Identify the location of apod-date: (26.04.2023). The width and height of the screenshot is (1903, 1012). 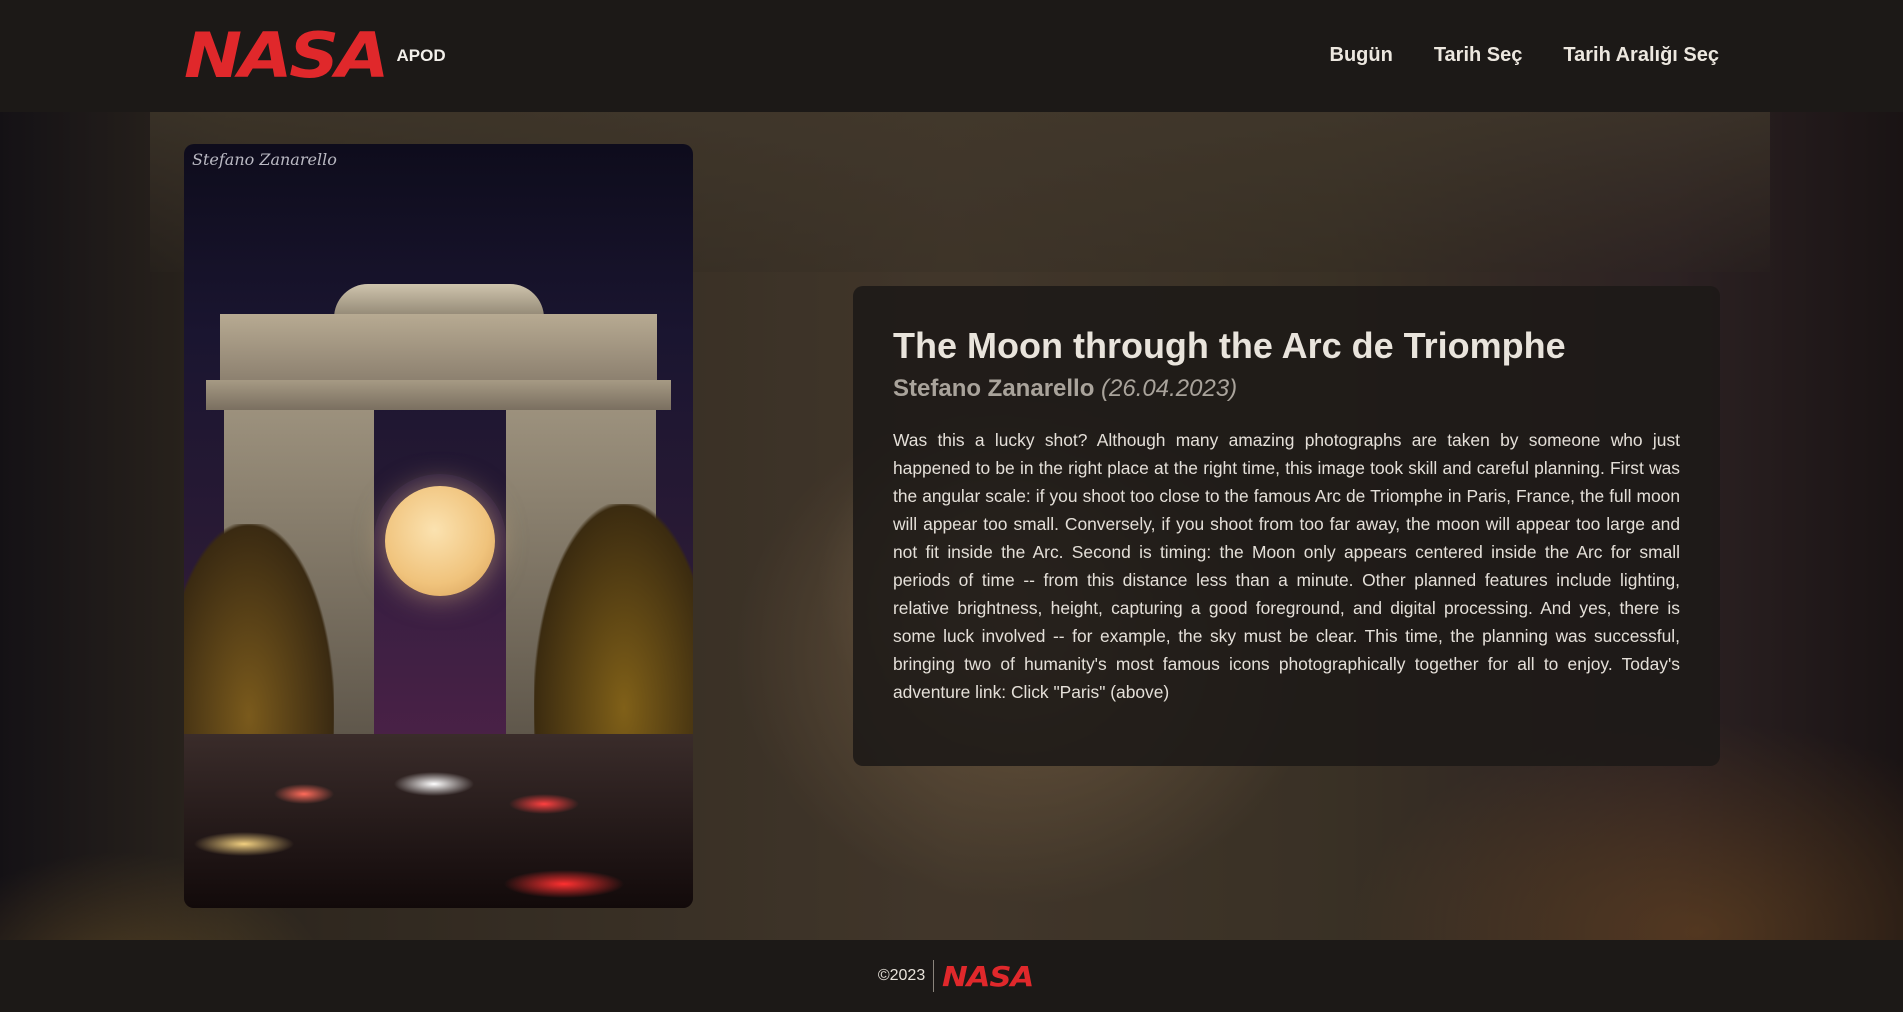
(1169, 388).